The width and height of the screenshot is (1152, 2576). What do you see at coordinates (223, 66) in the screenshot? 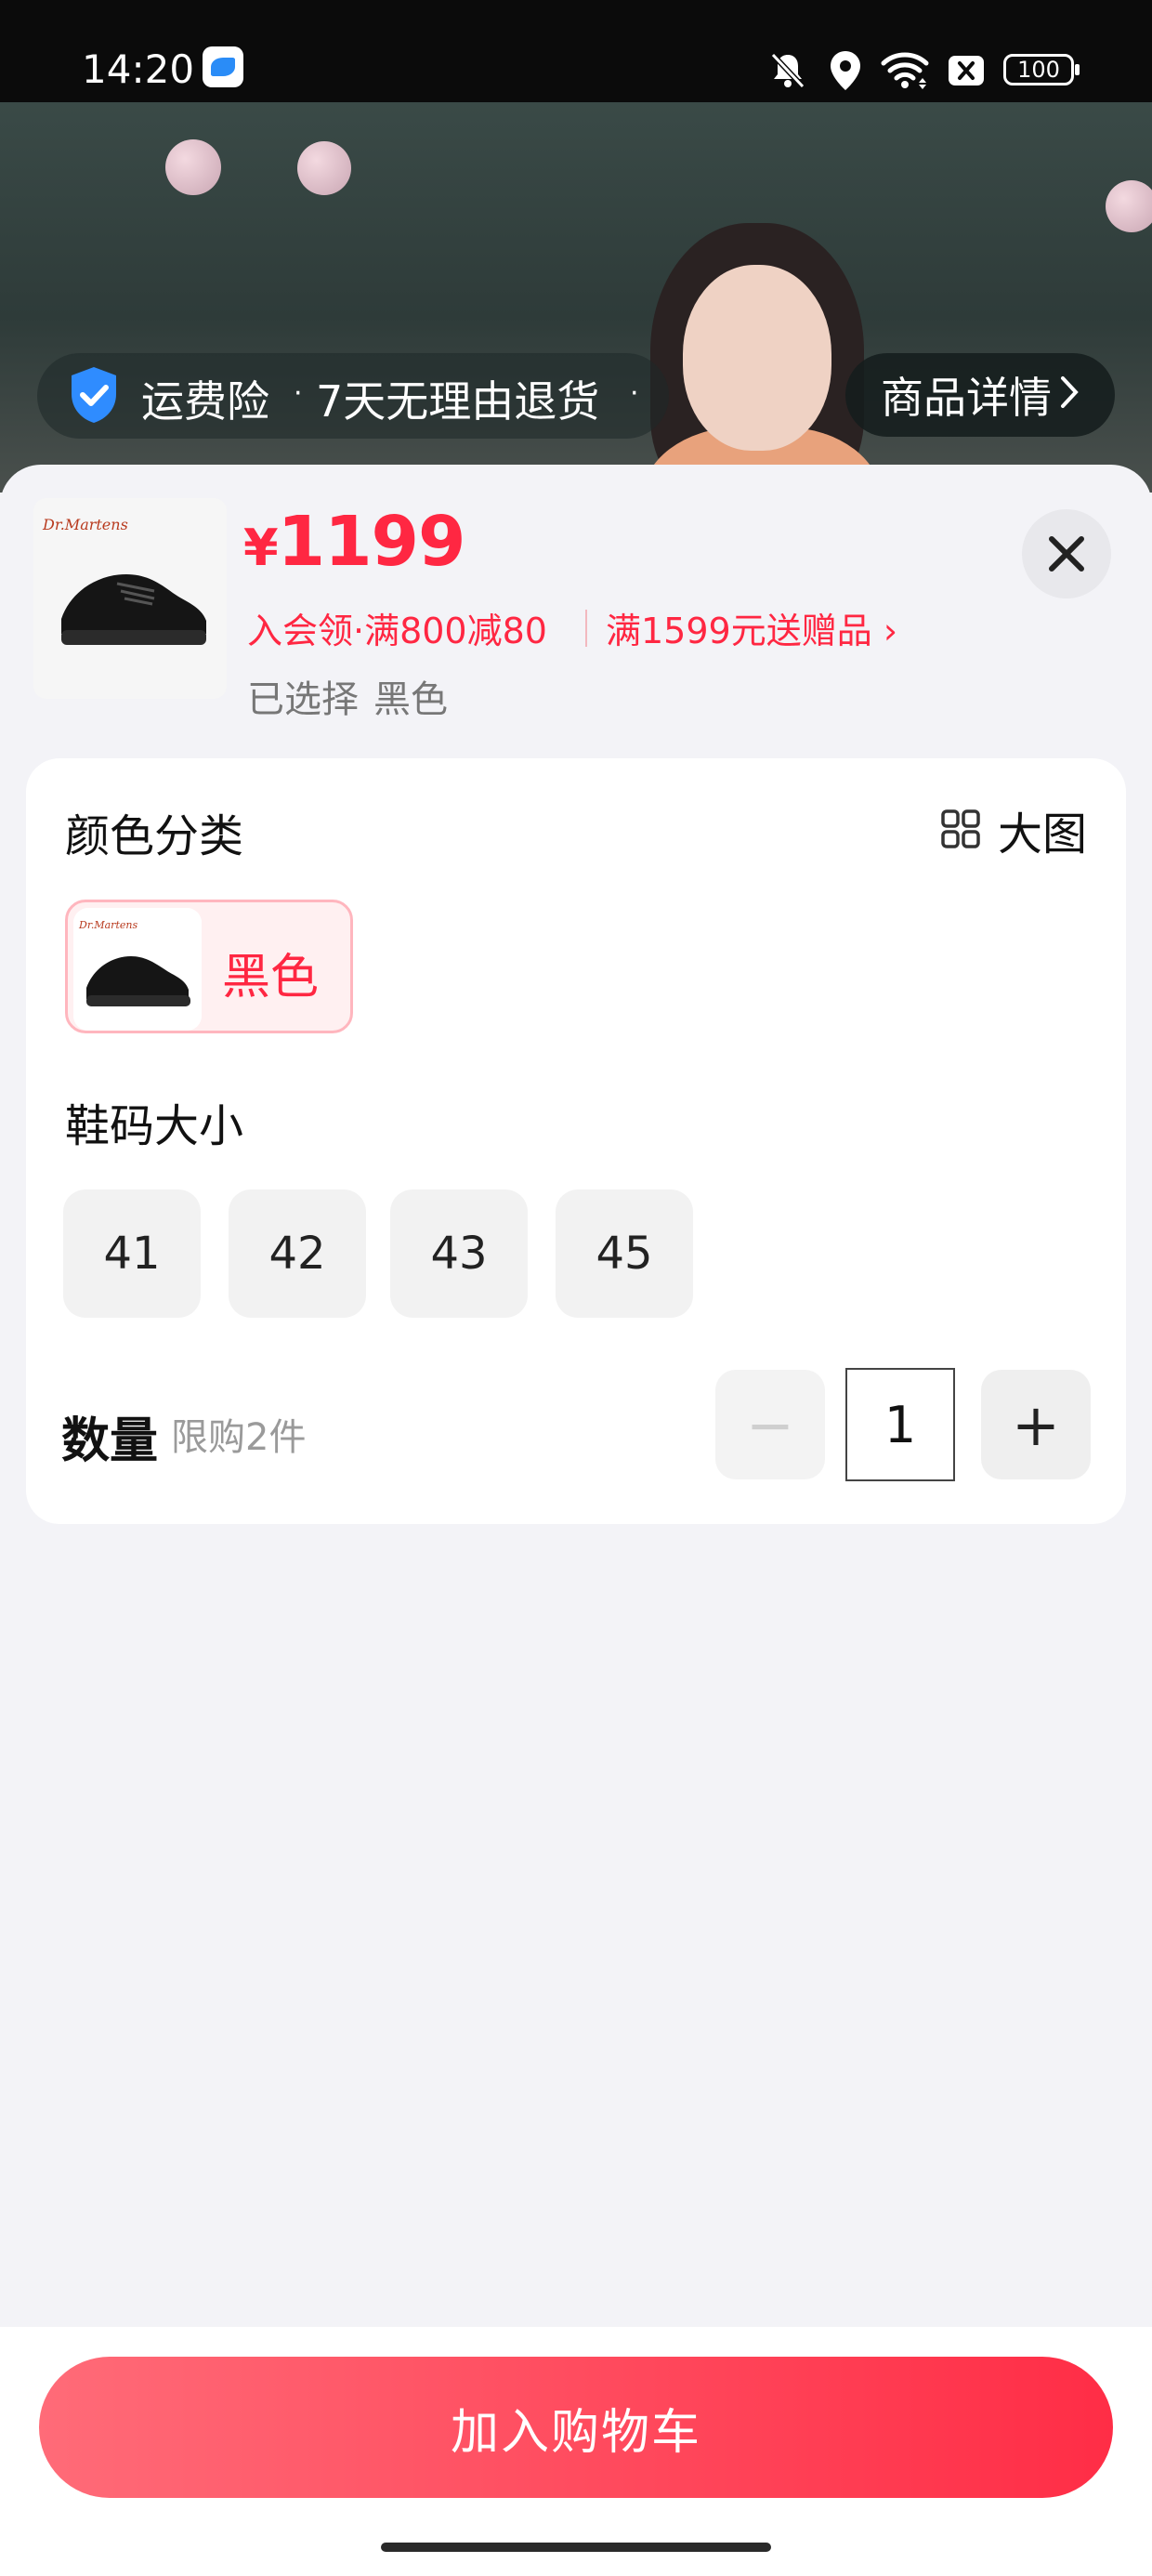
I see `app-notification-icon` at bounding box center [223, 66].